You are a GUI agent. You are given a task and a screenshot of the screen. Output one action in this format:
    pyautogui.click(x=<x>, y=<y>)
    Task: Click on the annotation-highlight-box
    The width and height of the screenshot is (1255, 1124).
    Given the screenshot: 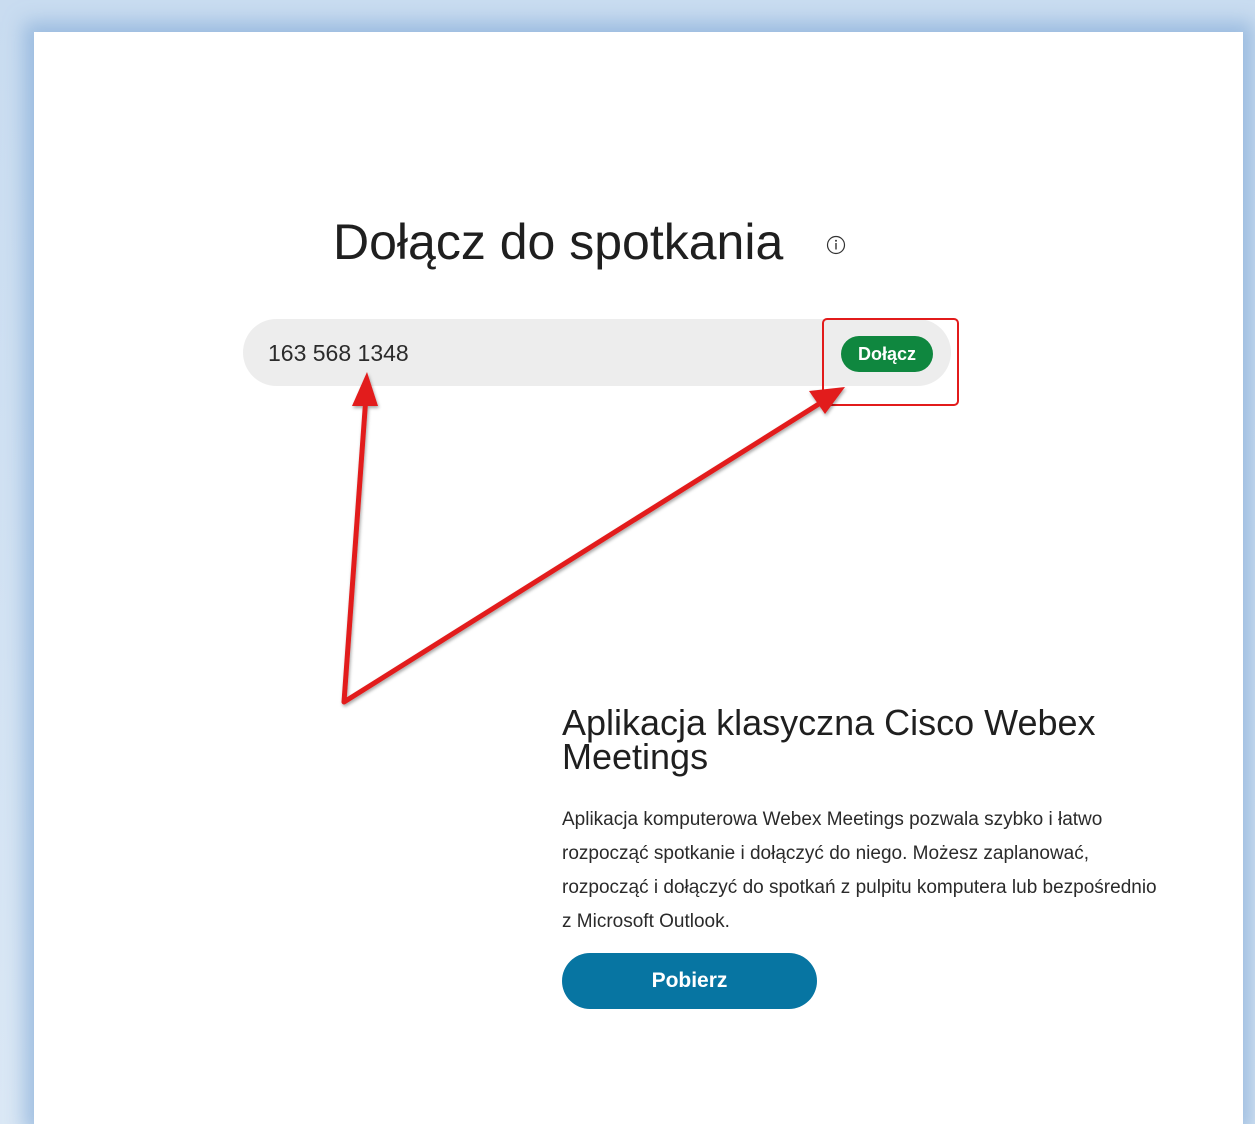 What is the action you would take?
    pyautogui.click(x=890, y=362)
    